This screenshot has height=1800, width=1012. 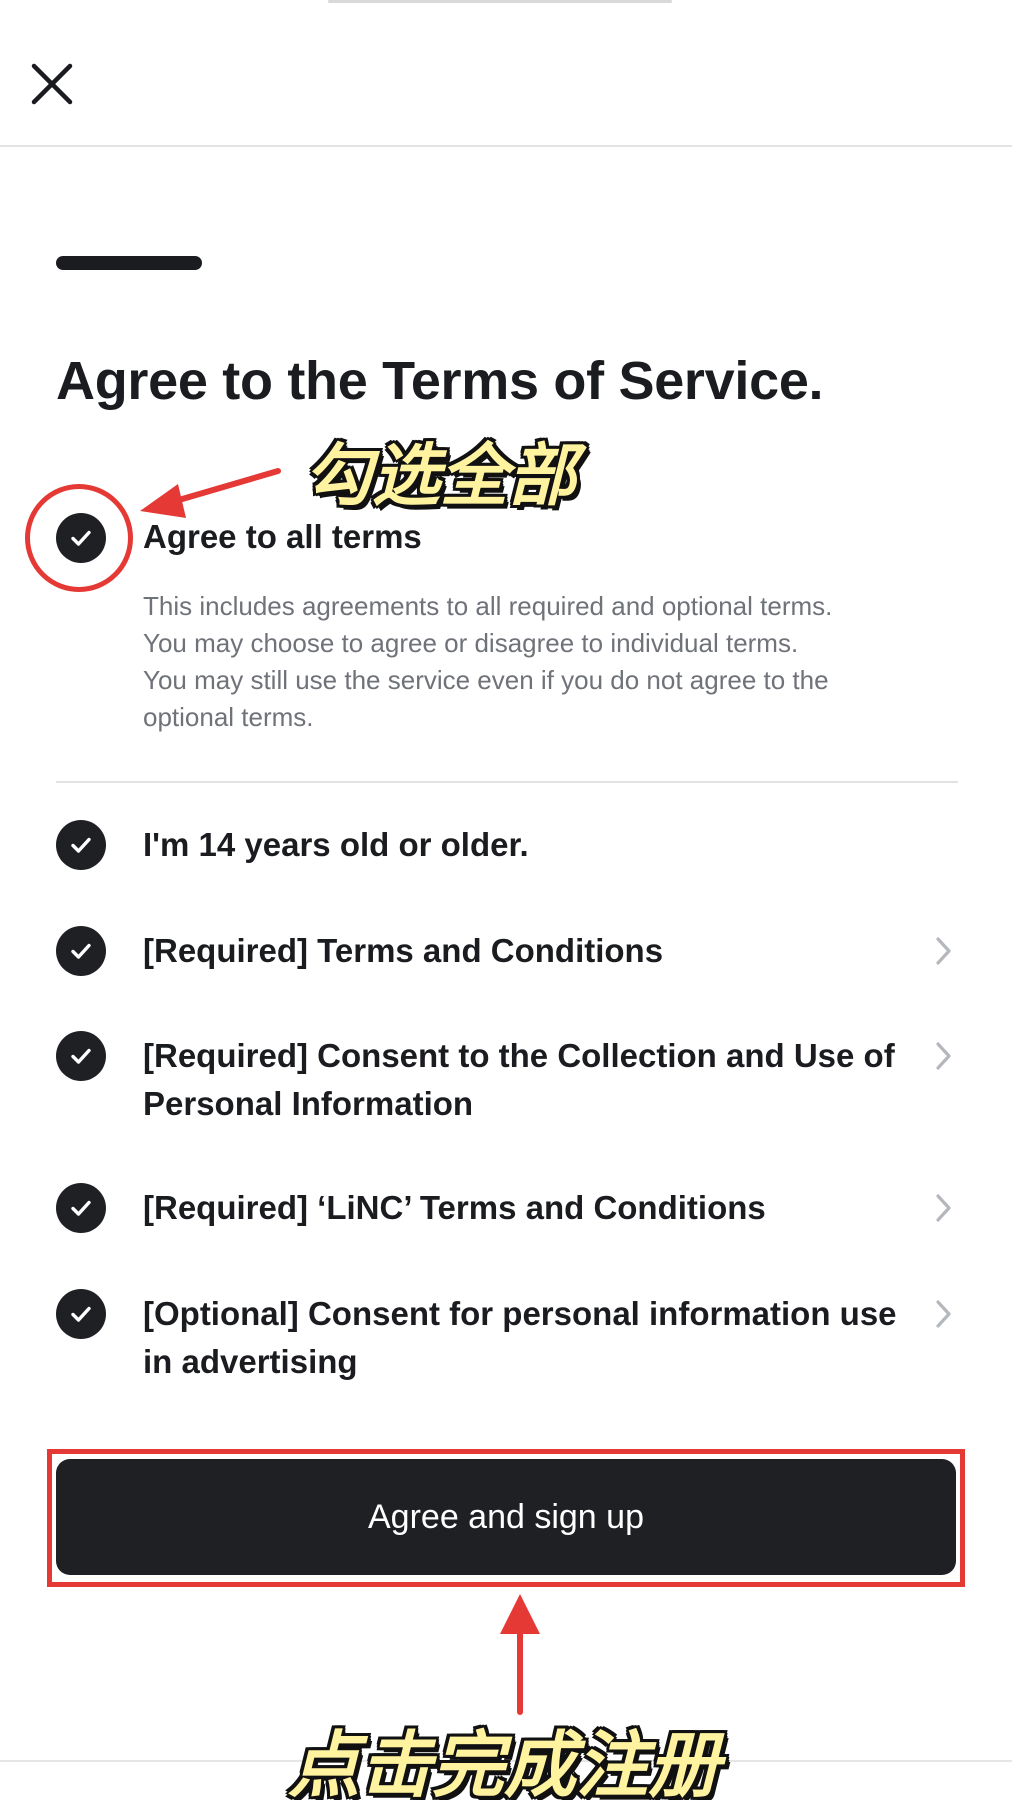 I want to click on term-checkbox-linc, so click(x=81, y=1208).